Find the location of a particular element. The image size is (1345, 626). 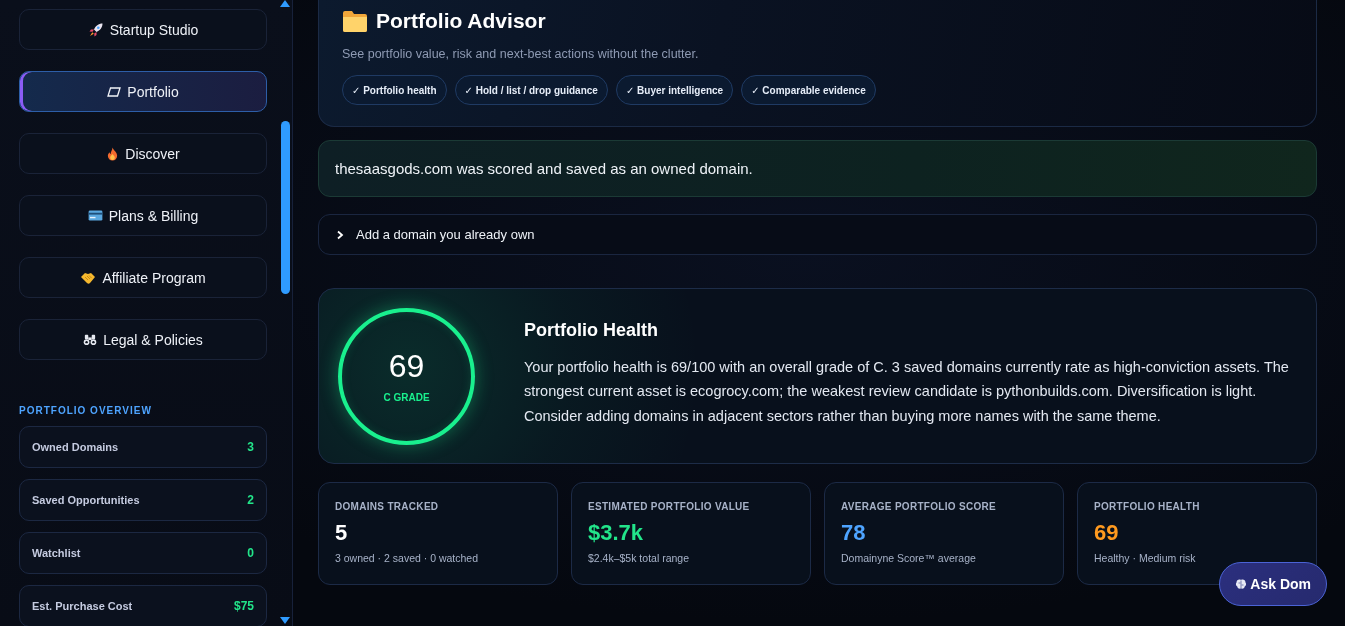

ask-dom-button: Ask Dom is located at coordinates (1273, 584).